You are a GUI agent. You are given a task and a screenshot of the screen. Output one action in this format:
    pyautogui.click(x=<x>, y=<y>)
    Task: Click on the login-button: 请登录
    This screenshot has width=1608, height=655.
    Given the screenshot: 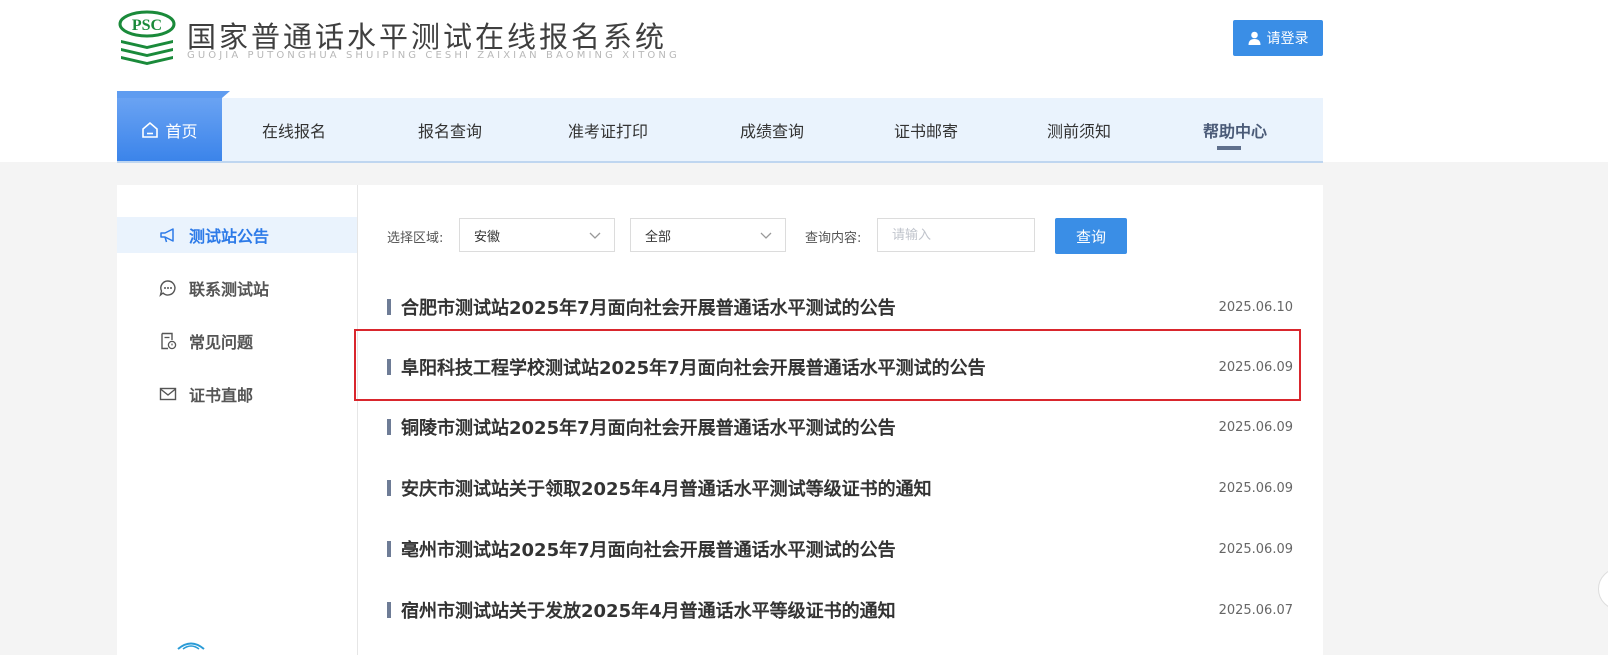 What is the action you would take?
    pyautogui.click(x=1278, y=38)
    